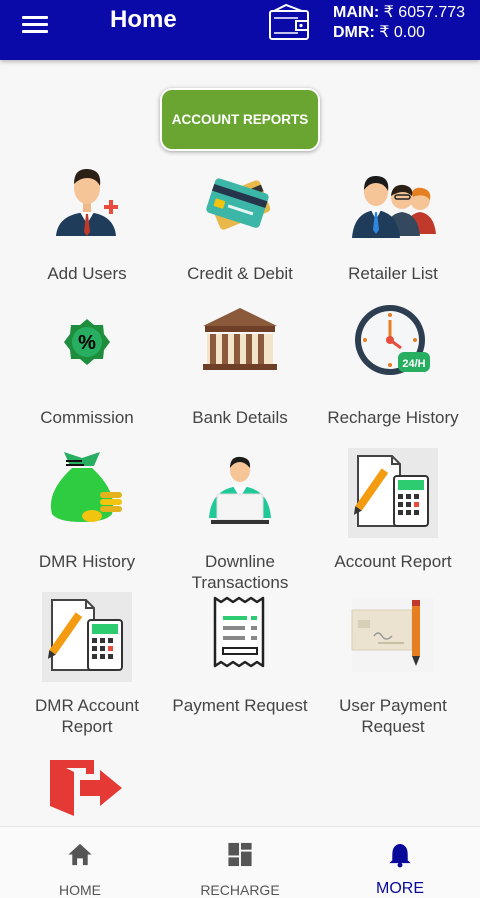  I want to click on nav-recharge: RECHARGE, so click(240, 862).